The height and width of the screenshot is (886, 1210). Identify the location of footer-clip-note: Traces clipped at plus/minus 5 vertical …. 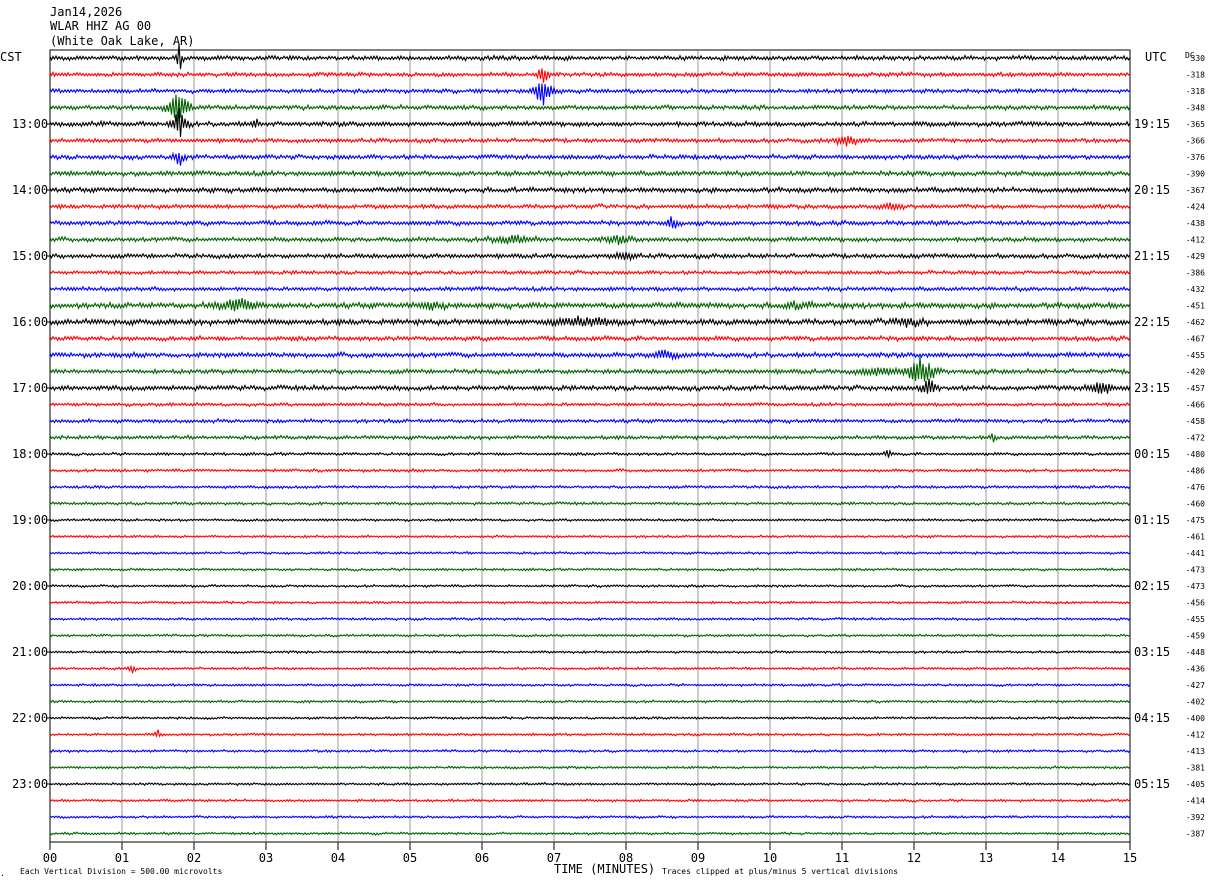
(780, 871).